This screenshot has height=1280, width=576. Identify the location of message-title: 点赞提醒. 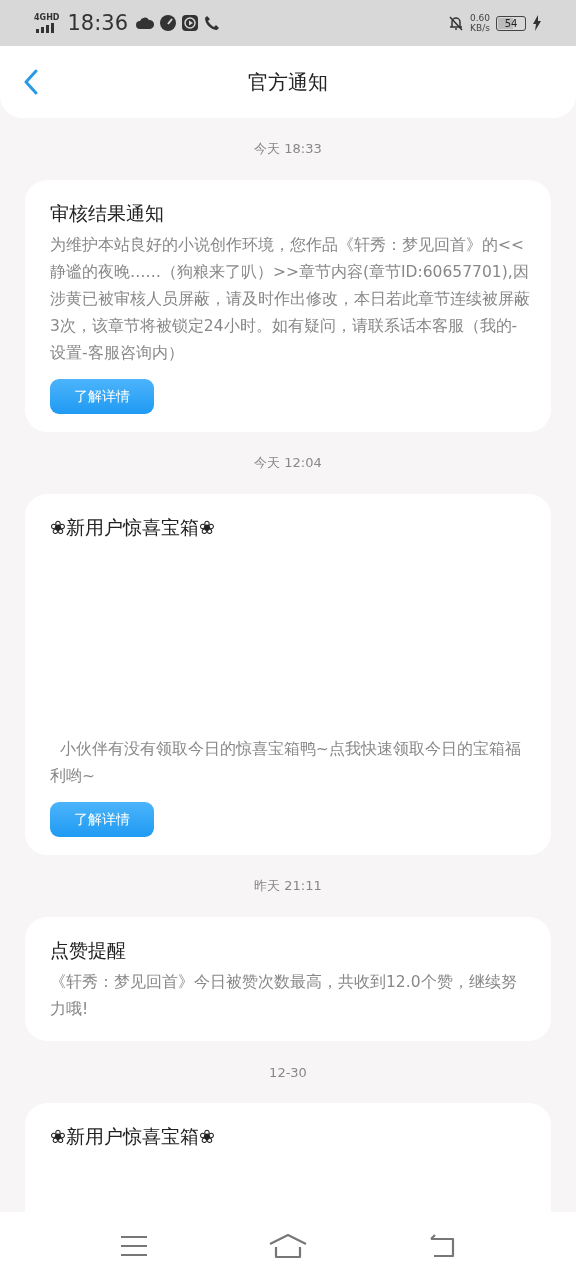
(88, 950).